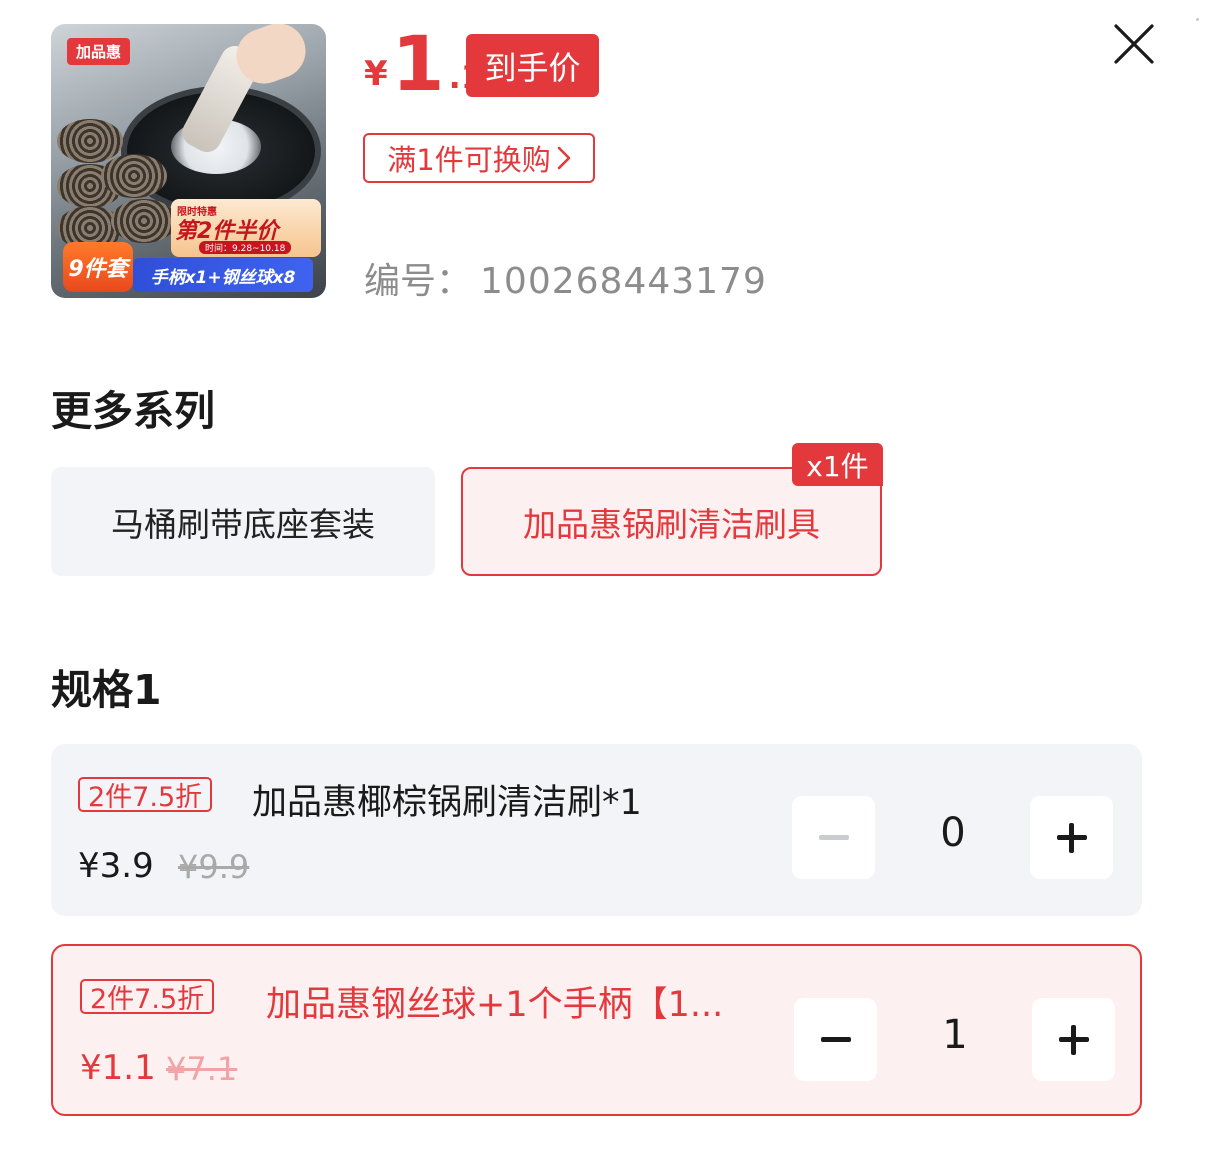 Image resolution: width=1206 pixels, height=1169 pixels. I want to click on series-chip-label: 加品惠锅刷清洁刷具, so click(671, 524).